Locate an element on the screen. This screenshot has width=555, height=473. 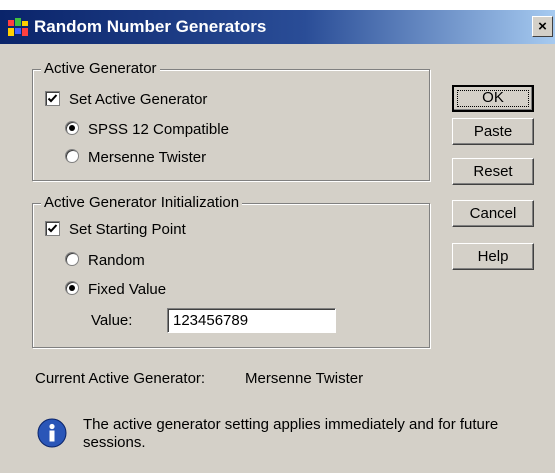
radio-mersenne-twister: Mersenne Twister is located at coordinates (135, 158).